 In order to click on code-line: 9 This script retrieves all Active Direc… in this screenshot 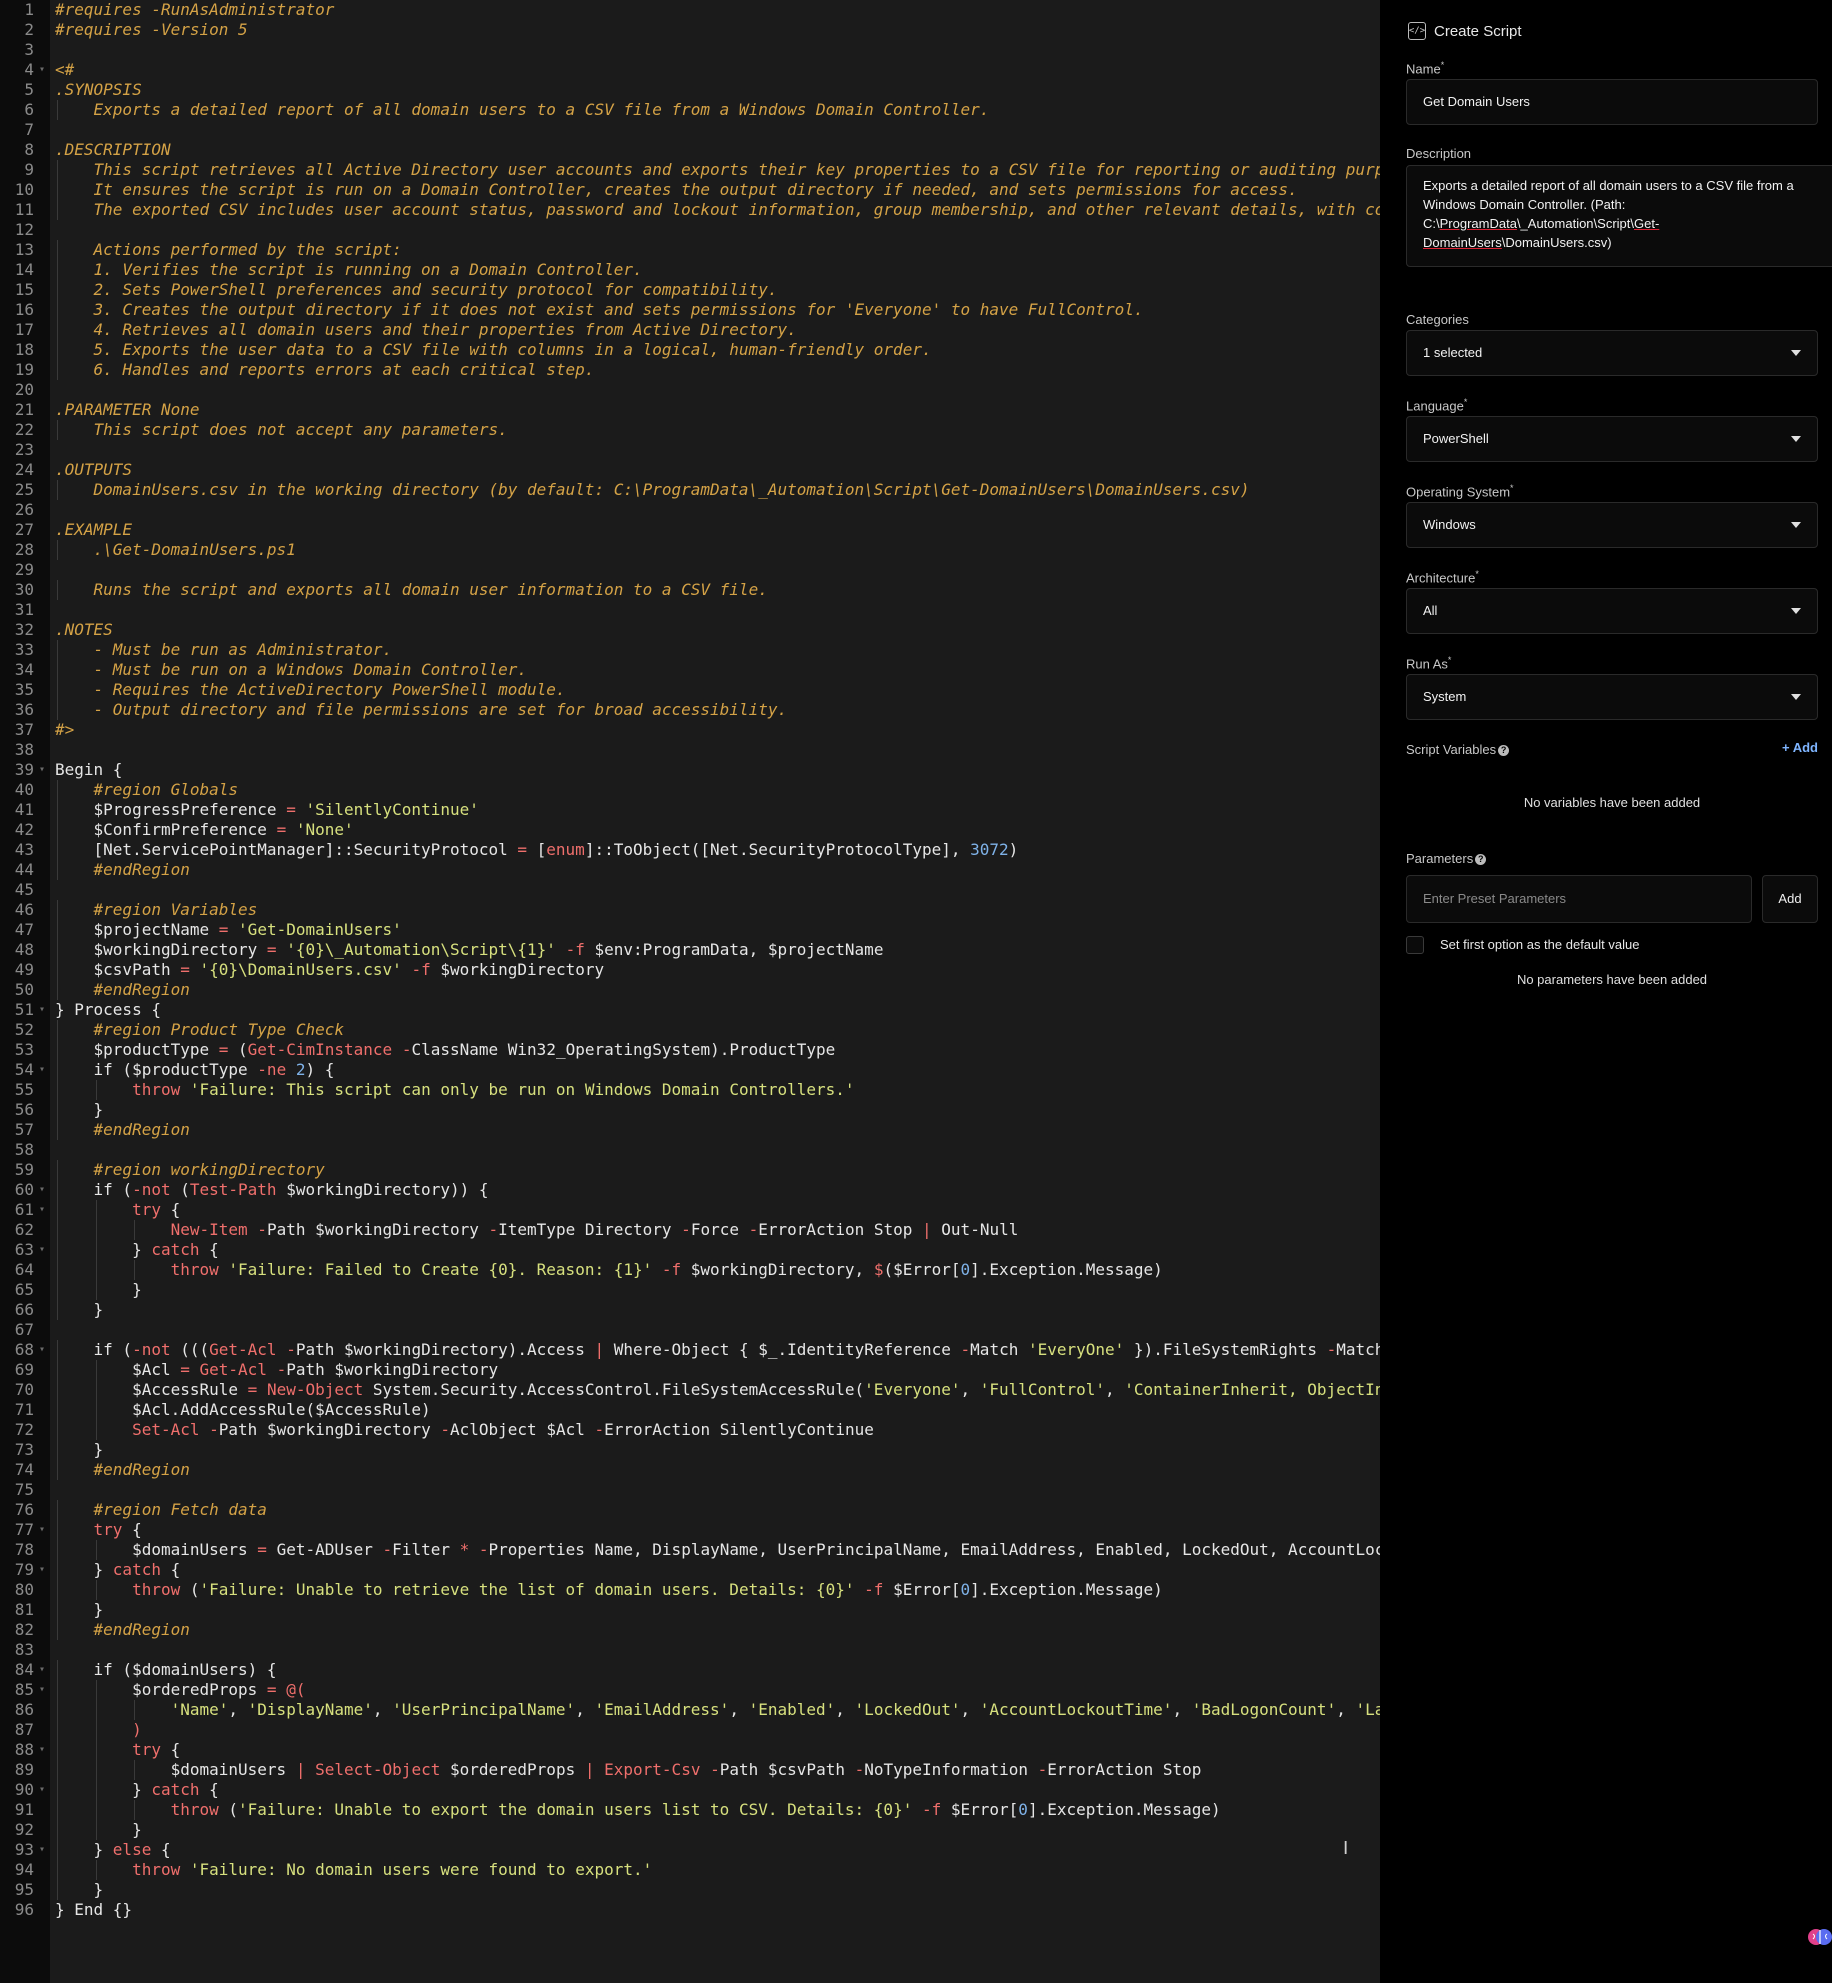, I will do `click(690, 170)`.